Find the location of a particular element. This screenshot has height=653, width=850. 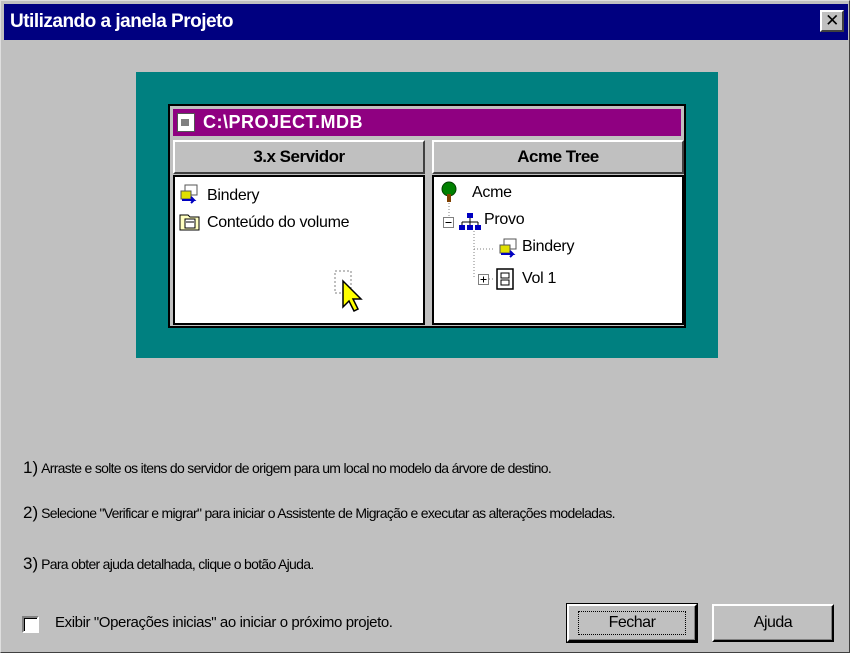

help-button-label: Ajuda is located at coordinates (773, 622).